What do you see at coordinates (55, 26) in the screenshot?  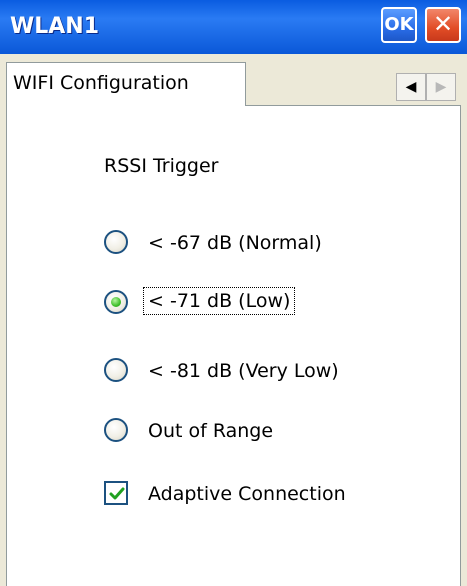 I see `window-title: WLAN1` at bounding box center [55, 26].